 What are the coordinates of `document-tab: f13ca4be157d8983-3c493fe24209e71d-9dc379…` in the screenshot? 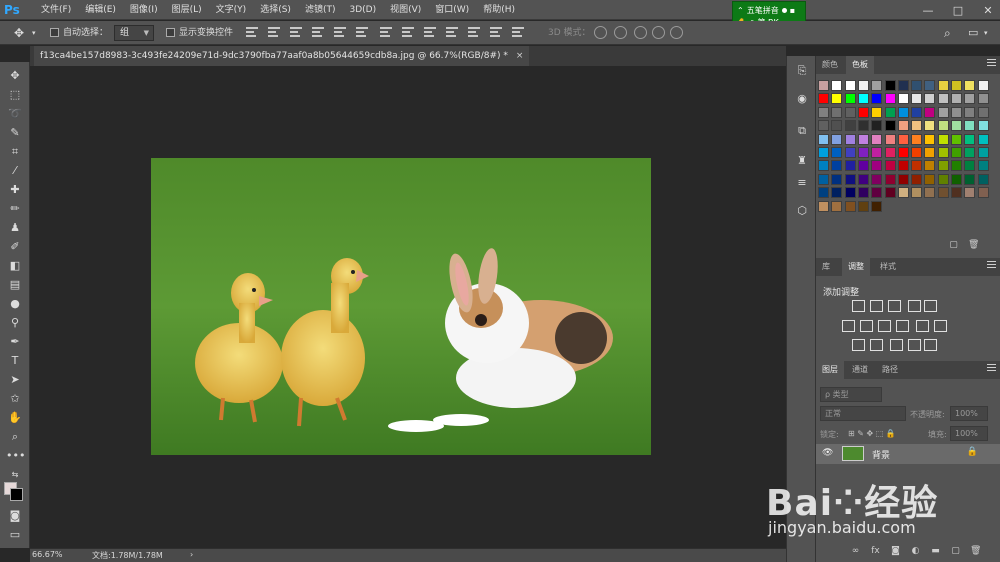 It's located at (282, 56).